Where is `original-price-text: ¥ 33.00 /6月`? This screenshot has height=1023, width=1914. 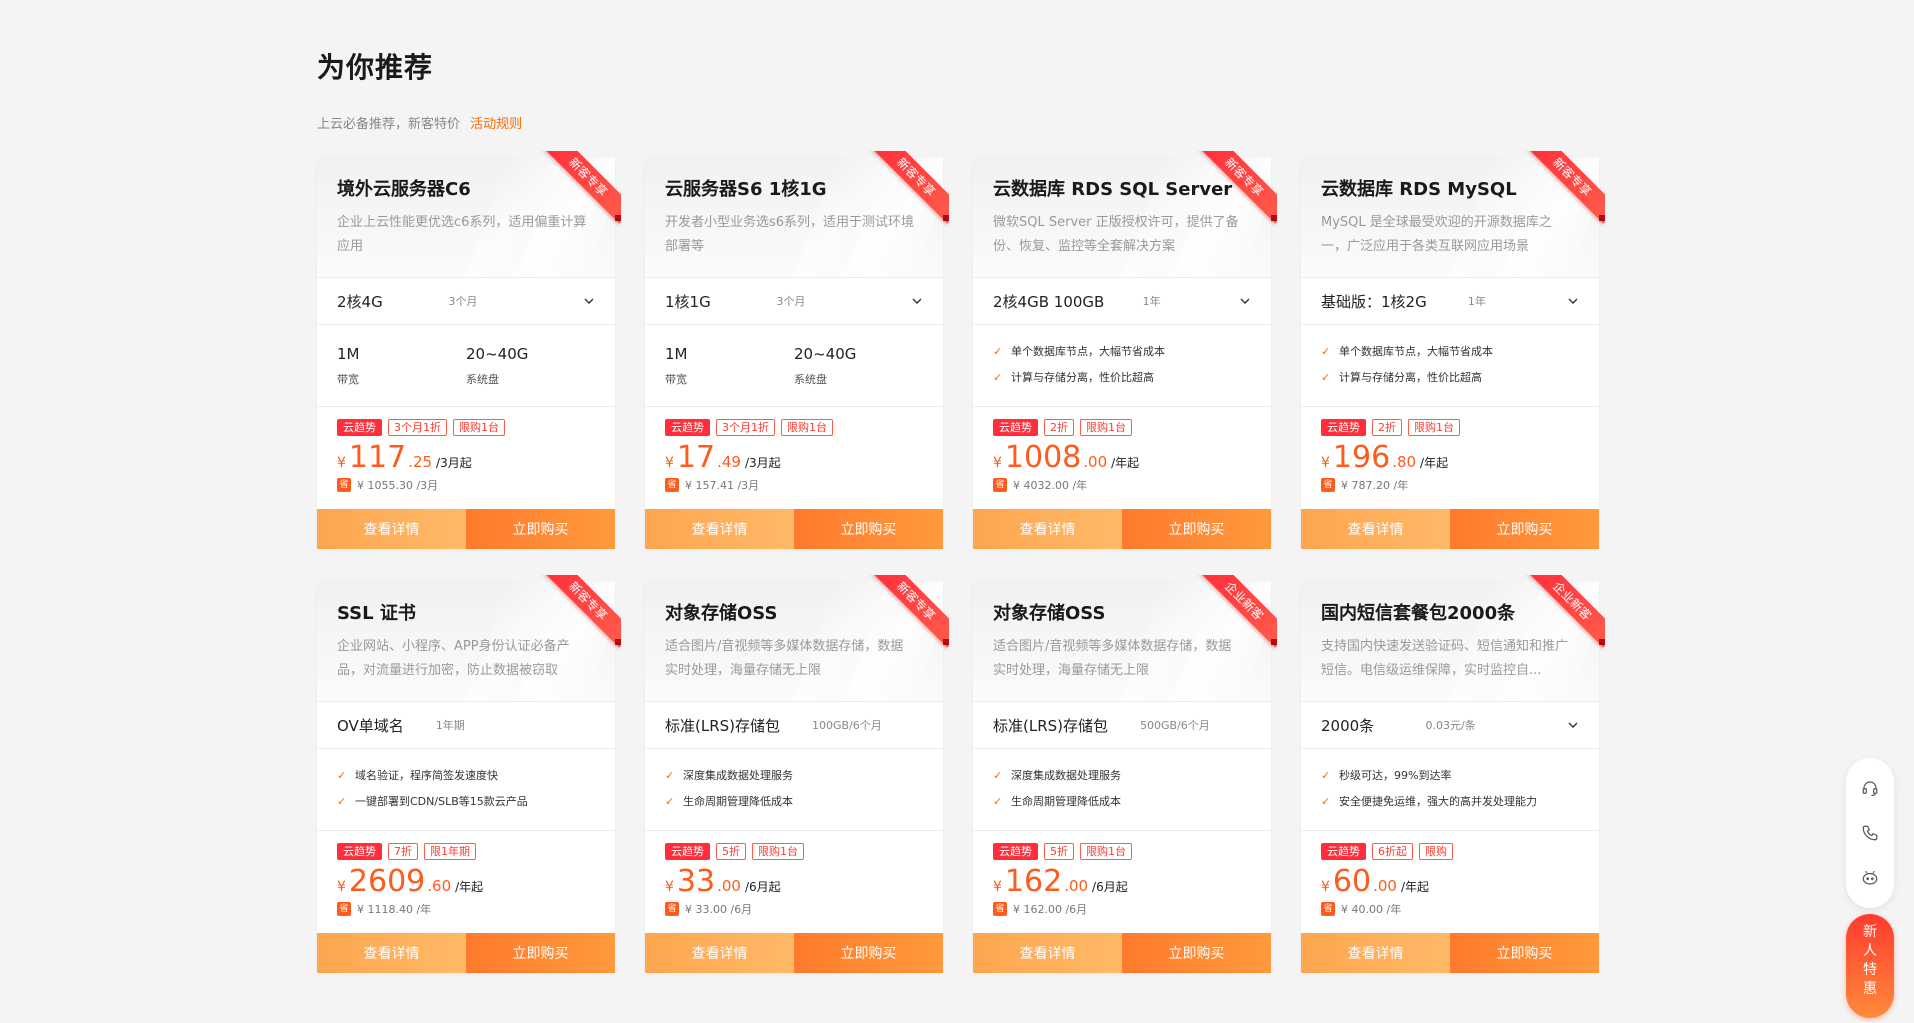
original-price-text: ¥ 33.00 /6月 is located at coordinates (719, 909).